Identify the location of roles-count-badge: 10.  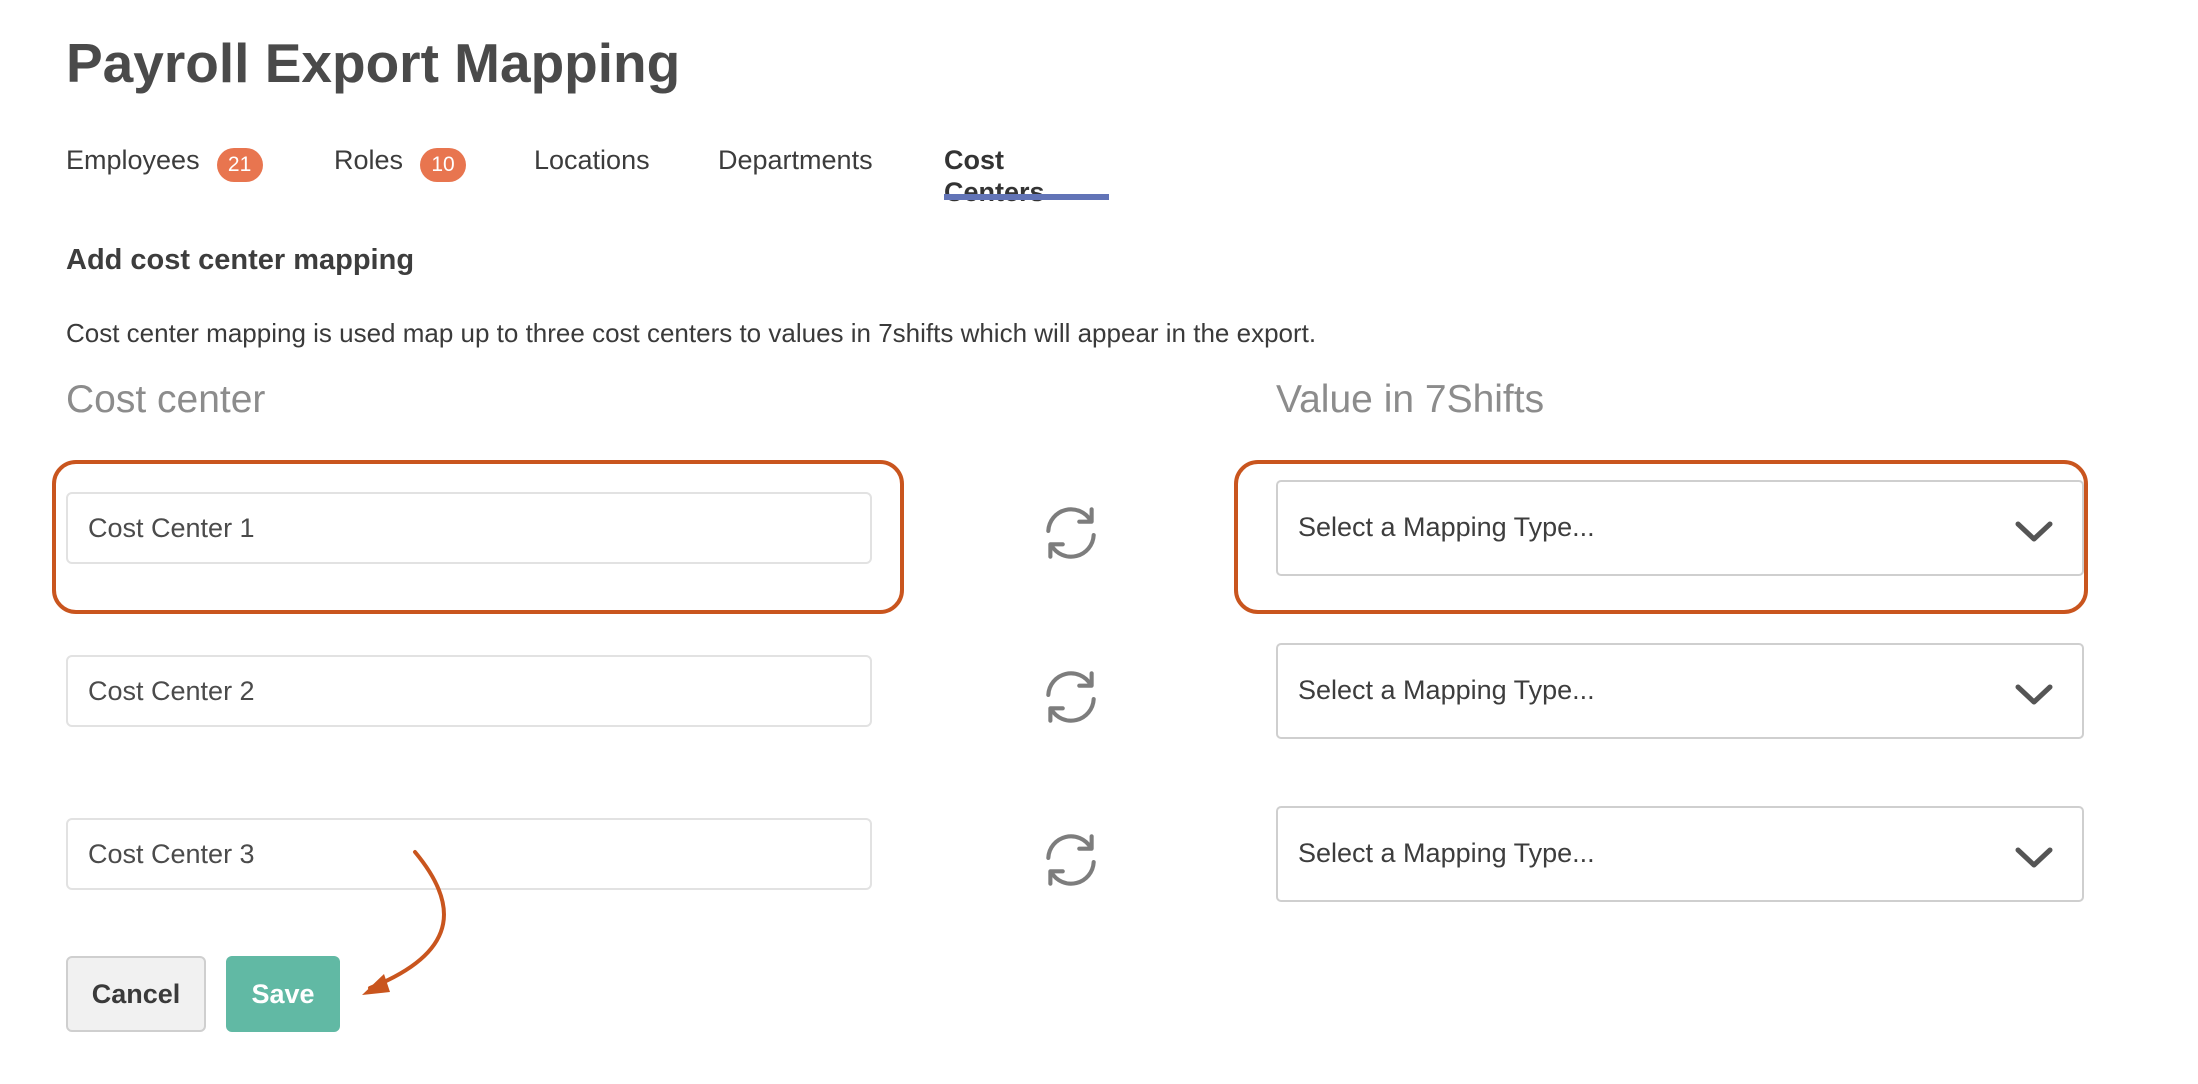
(443, 165).